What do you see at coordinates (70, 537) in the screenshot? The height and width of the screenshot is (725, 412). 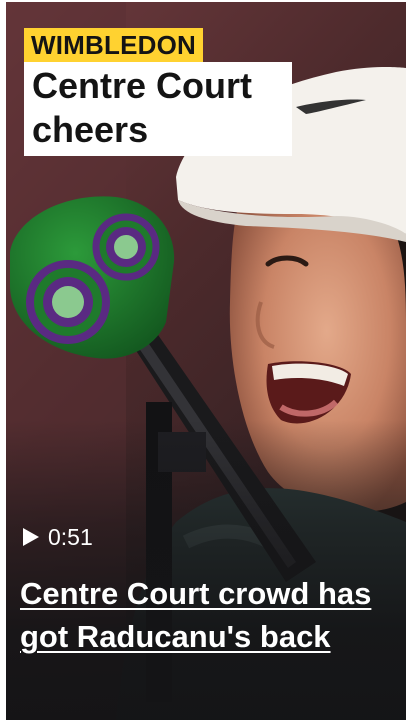 I see `video-duration: 0:51` at bounding box center [70, 537].